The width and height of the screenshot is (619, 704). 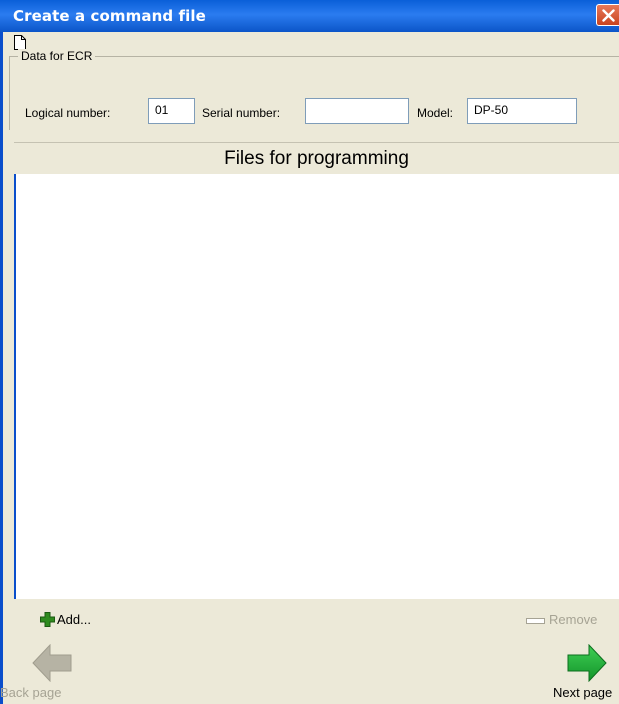 I want to click on next-arrow-icon, so click(x=587, y=663).